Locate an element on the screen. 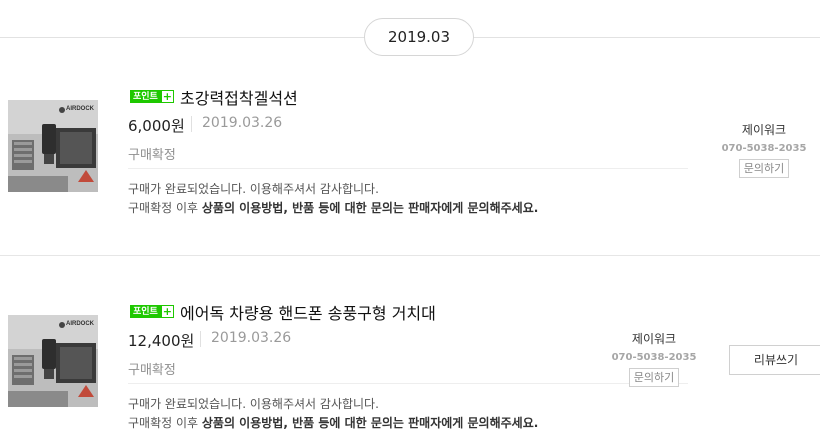  product-title: 에어독 차량용 핸드폰 송풍구형 거치대 is located at coordinates (308, 312).